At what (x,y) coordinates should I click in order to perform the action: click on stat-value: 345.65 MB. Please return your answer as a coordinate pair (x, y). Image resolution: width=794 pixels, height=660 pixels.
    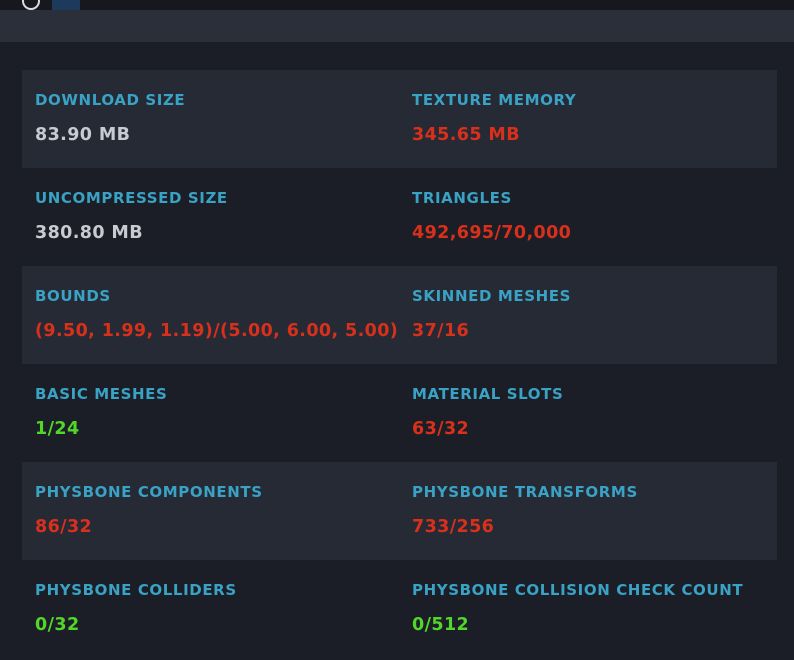
    Looking at the image, I should click on (466, 135).